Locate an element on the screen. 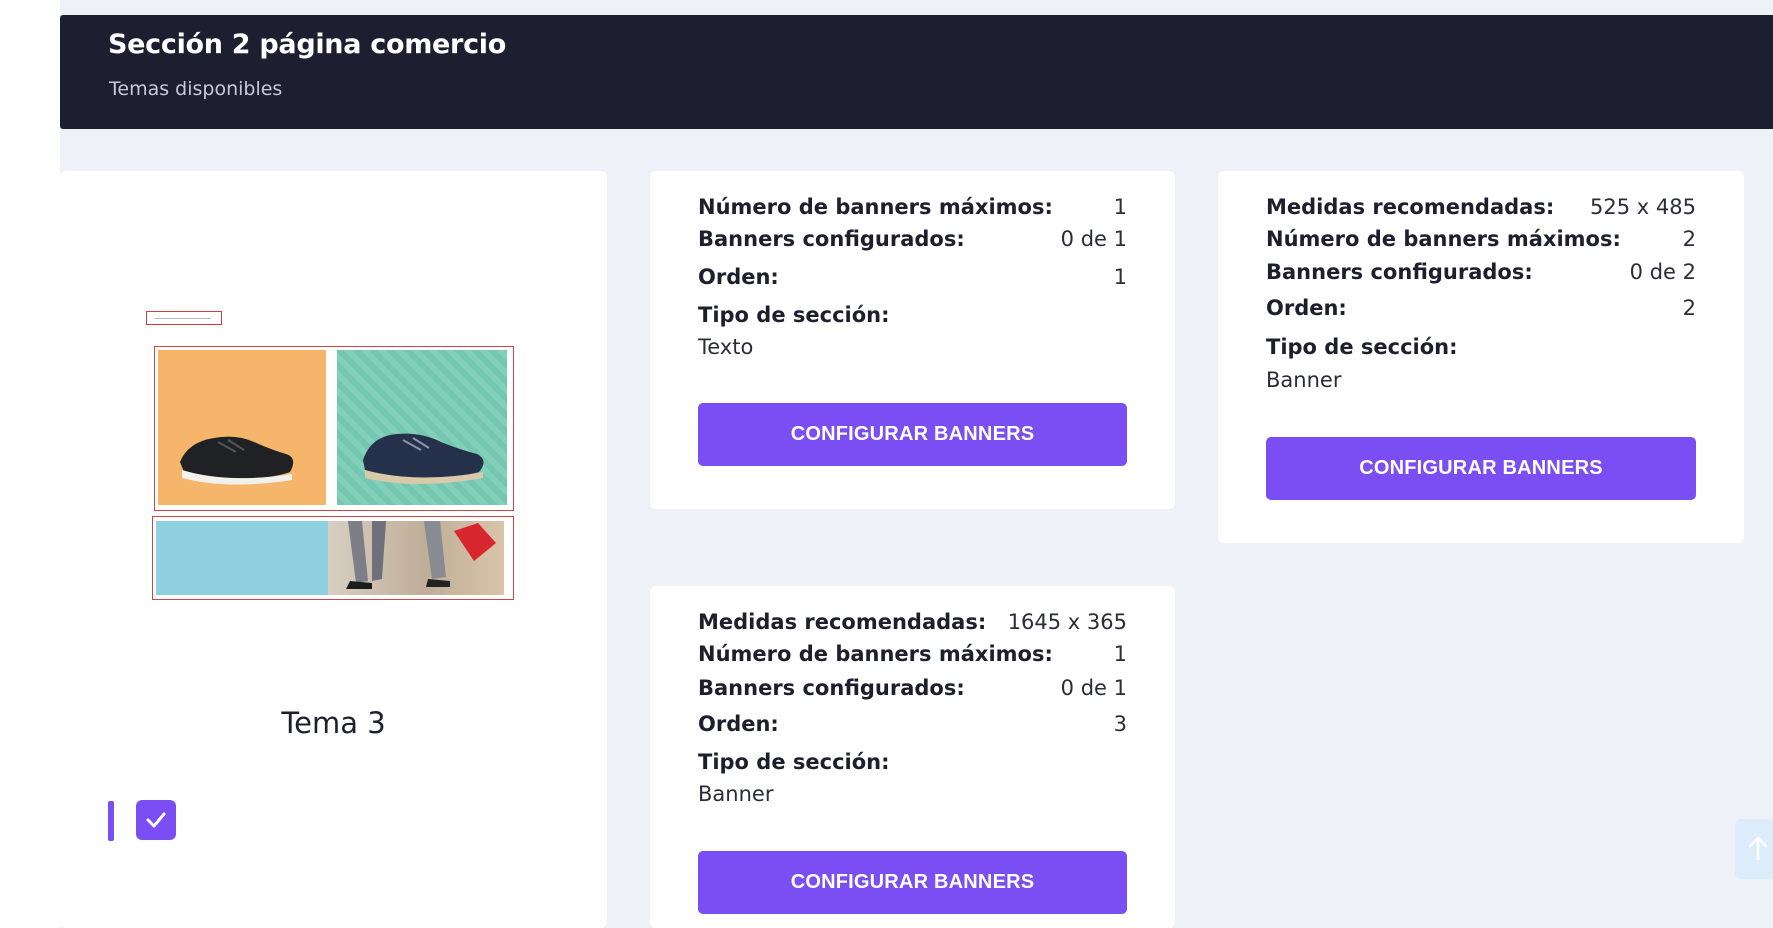 The width and height of the screenshot is (1773, 928). page-subtitle: Temas disponibles is located at coordinates (196, 89).